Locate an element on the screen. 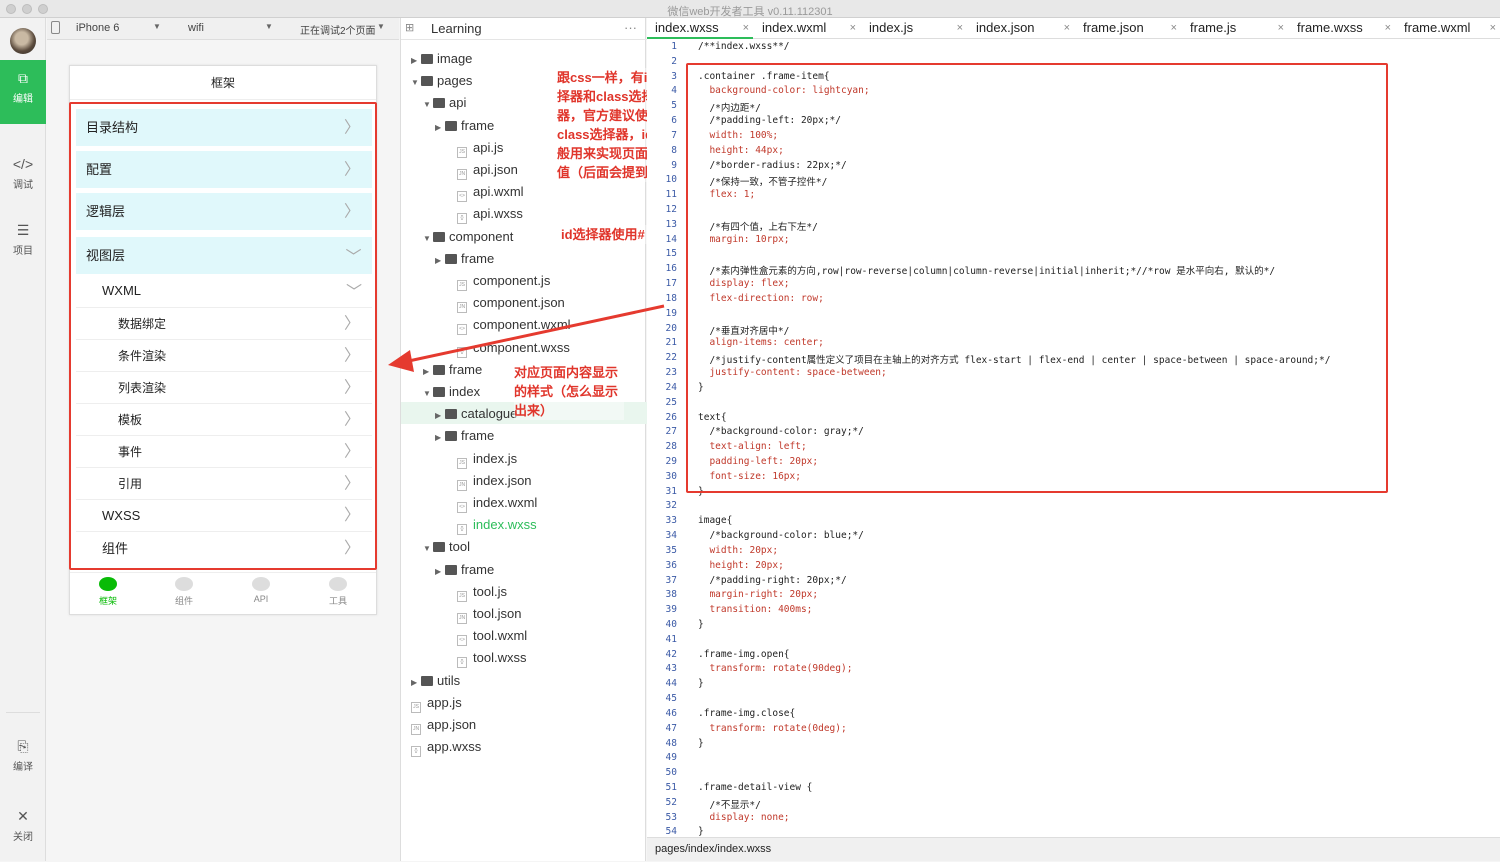 This screenshot has height=862, width=1500. tree-file: JN index.json is located at coordinates (483, 481).